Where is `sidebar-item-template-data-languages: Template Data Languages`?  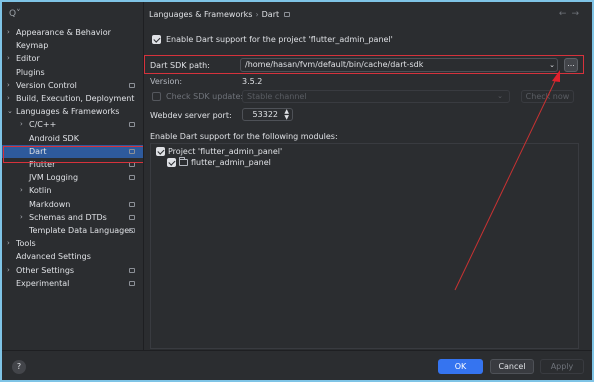 sidebar-item-template-data-languages: Template Data Languages is located at coordinates (72, 230).